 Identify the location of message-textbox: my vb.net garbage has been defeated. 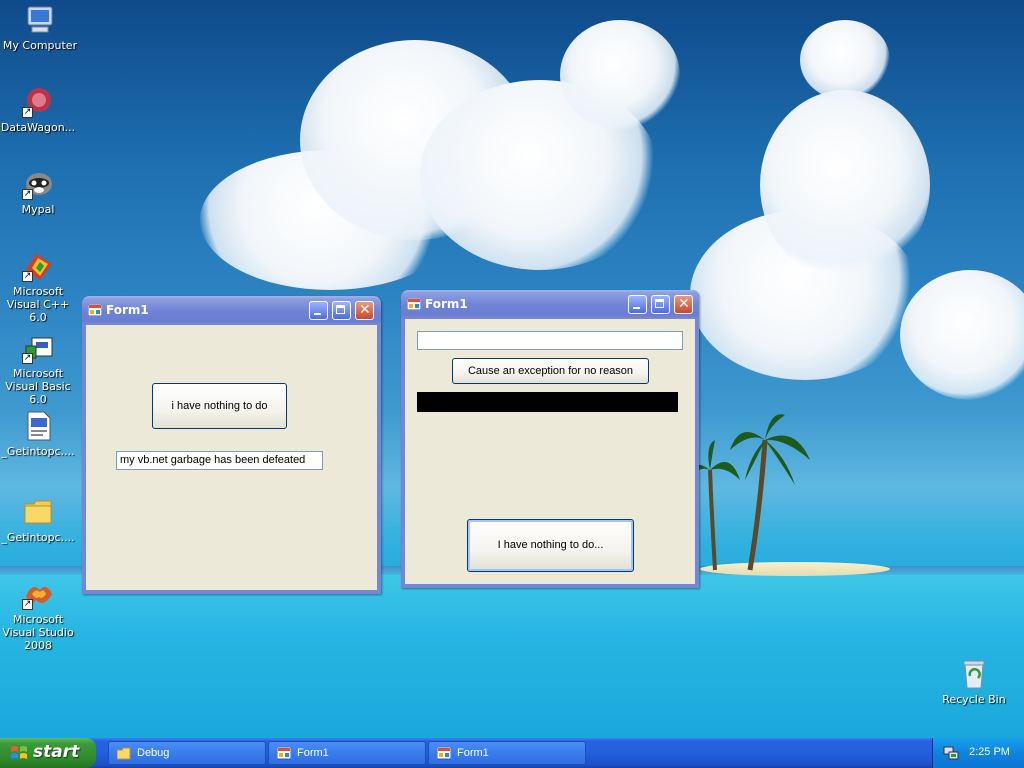
(219, 460).